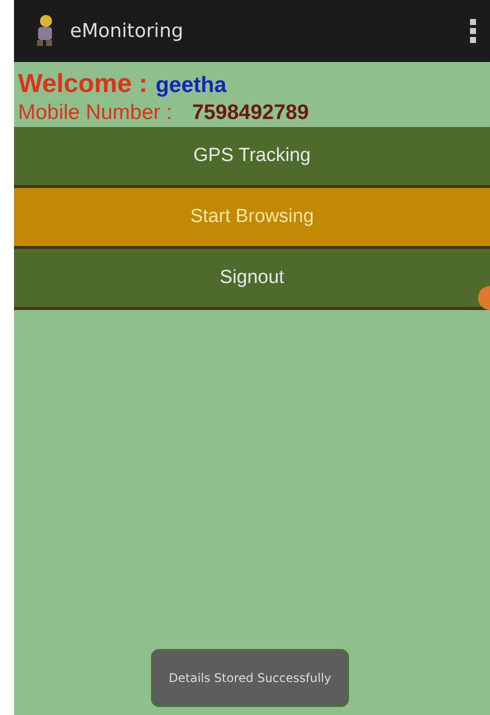 This screenshot has width=490, height=715. I want to click on menu-button: GPS Tracking, so click(252, 157).